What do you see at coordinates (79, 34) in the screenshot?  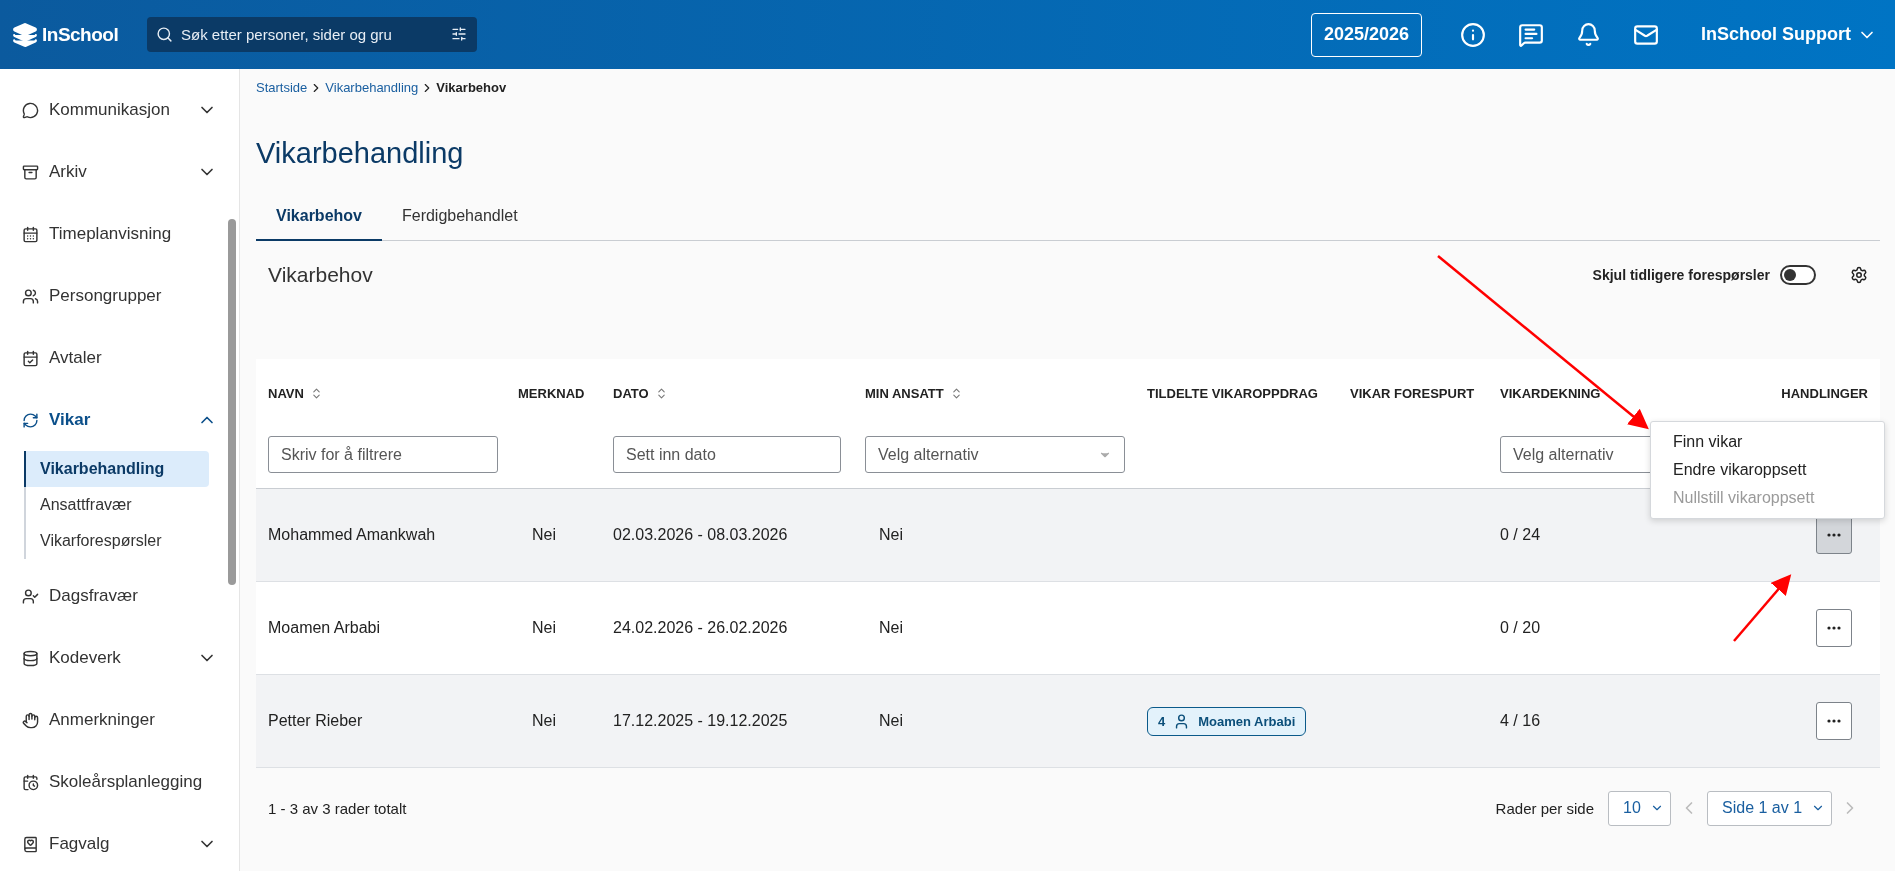 I see `logo: InSchool` at bounding box center [79, 34].